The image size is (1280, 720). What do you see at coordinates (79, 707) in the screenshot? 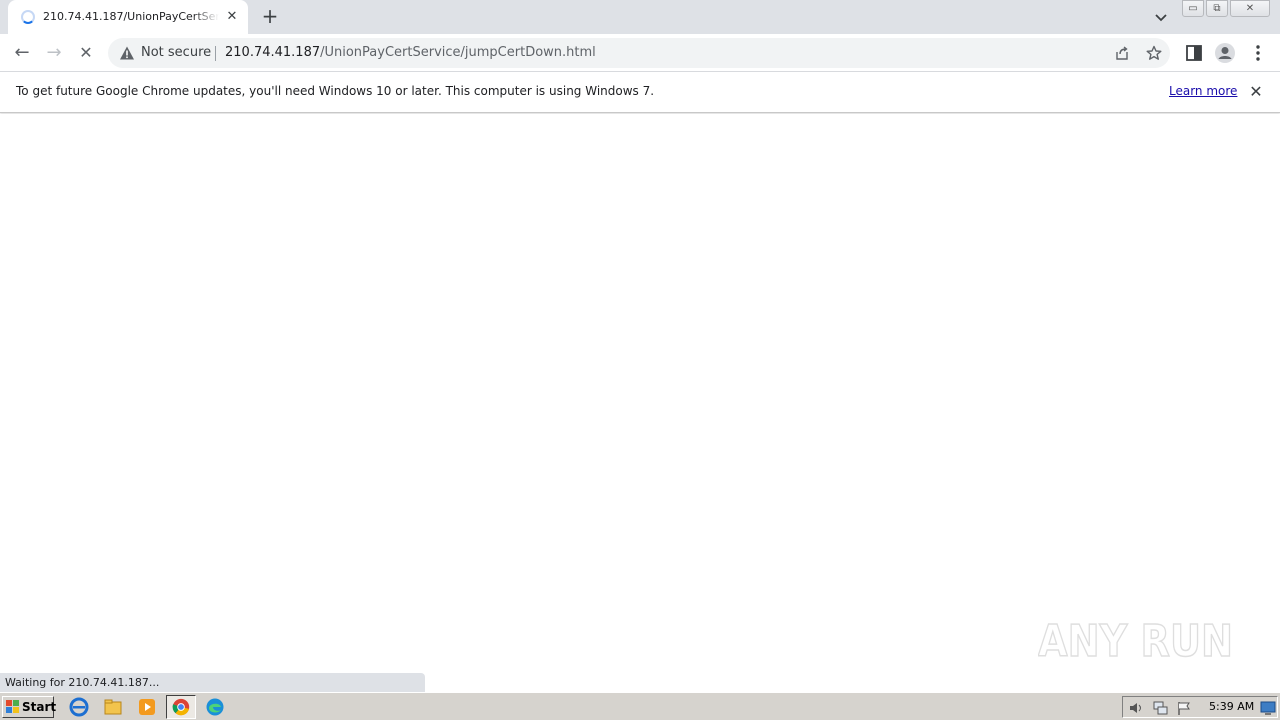
I see `internet-explorer-icon` at bounding box center [79, 707].